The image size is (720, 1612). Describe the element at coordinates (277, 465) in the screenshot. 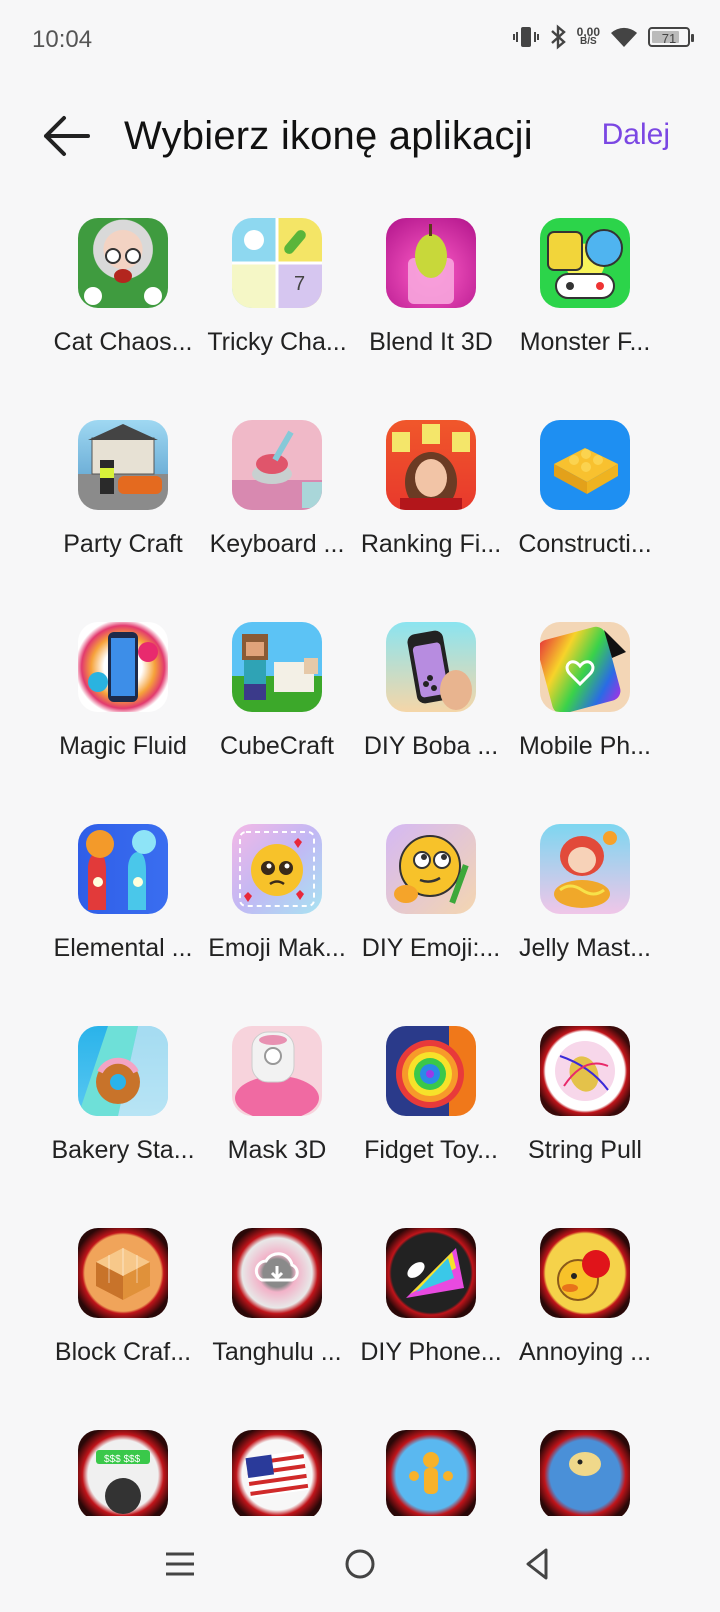

I see `keyboard-key-icon` at that location.